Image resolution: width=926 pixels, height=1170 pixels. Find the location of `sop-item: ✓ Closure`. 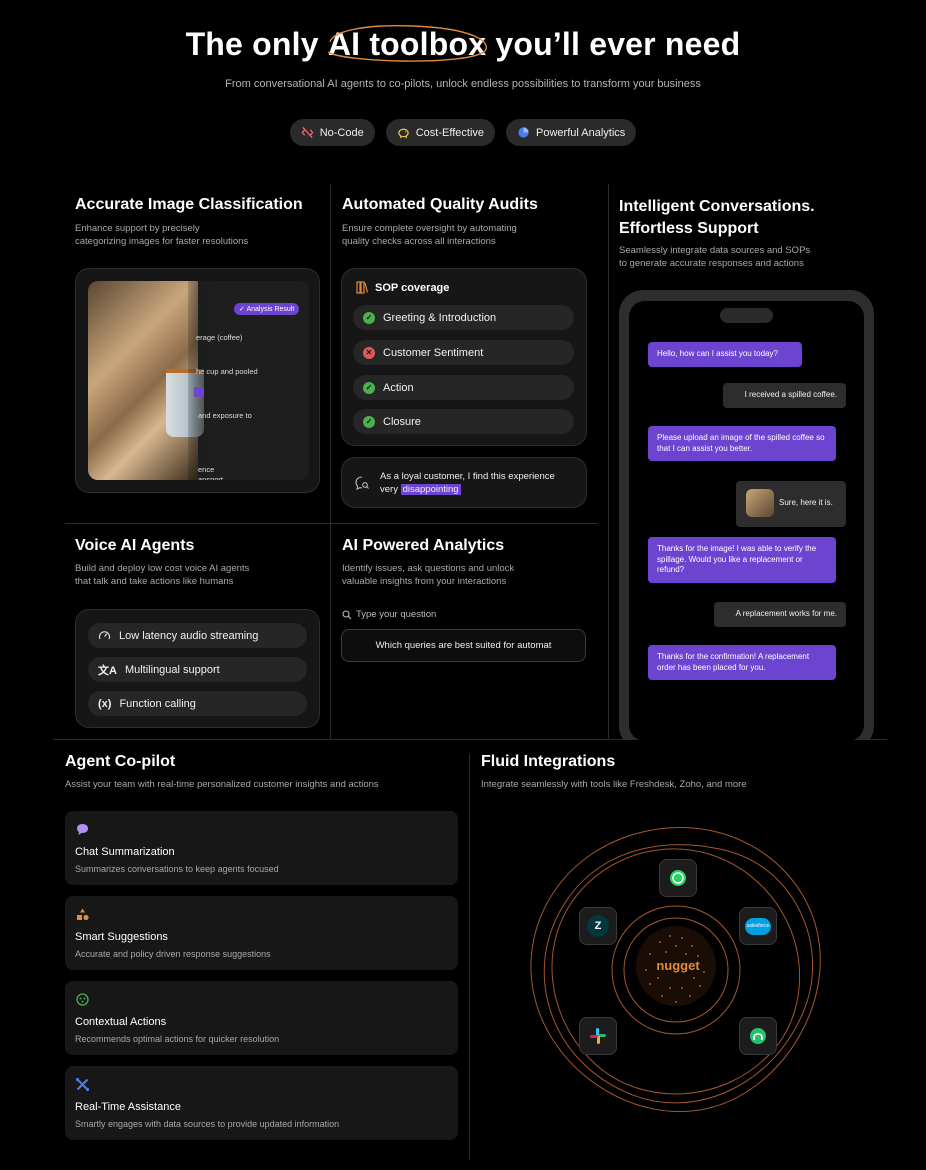

sop-item: ✓ Closure is located at coordinates (463, 421).